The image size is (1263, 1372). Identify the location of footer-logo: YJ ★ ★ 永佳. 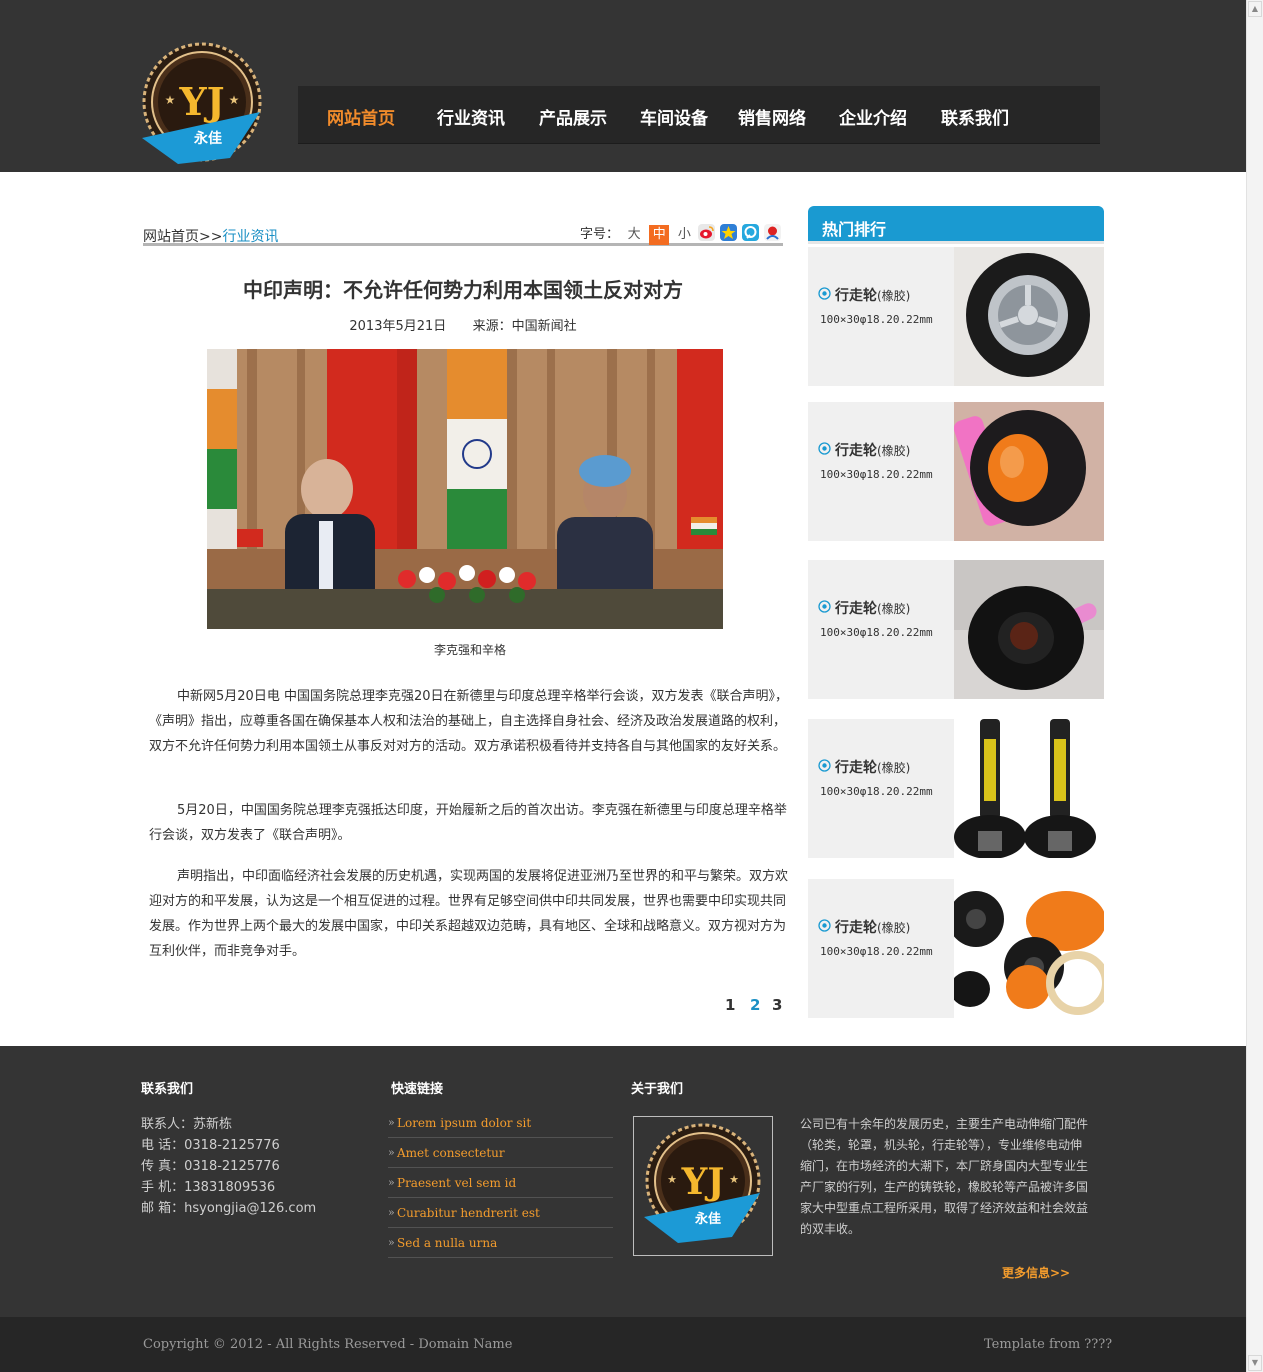
(703, 1186).